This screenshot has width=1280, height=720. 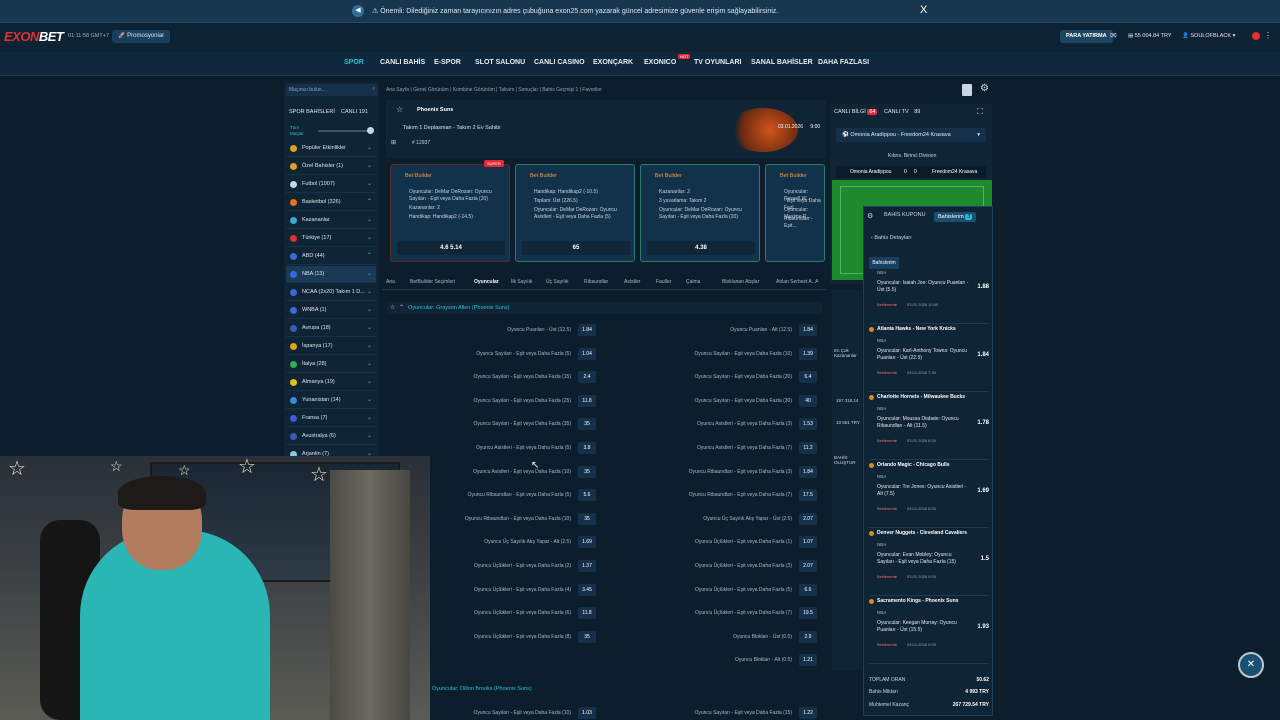 I want to click on match-search-input: Maçınızı bulun... ⌕, so click(x=332, y=90).